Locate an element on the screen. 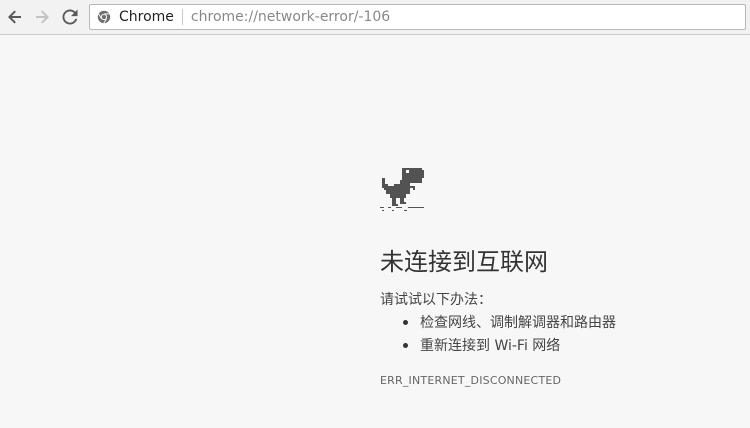 The height and width of the screenshot is (428, 750). error-title: 未连接到互联网 is located at coordinates (464, 262).